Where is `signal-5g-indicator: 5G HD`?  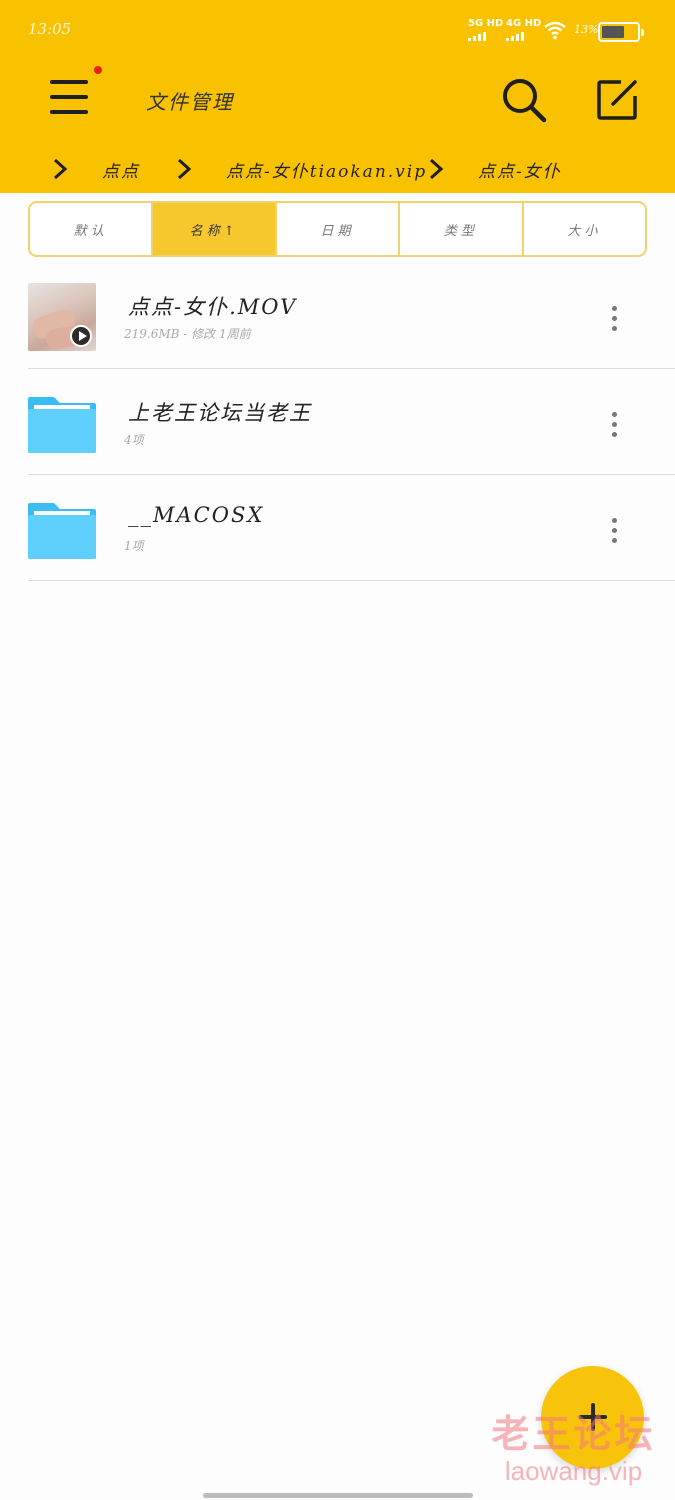 signal-5g-indicator: 5G HD is located at coordinates (485, 29).